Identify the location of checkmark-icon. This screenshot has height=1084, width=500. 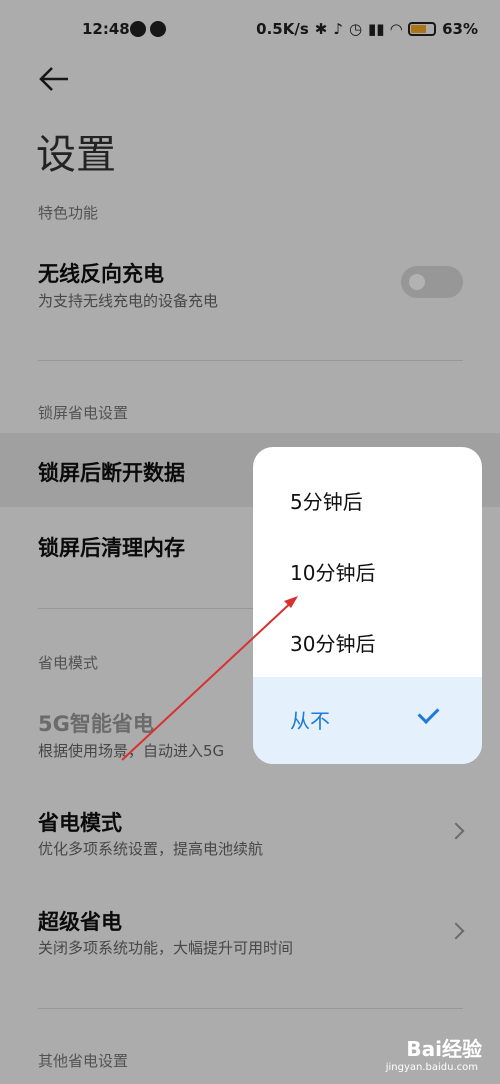
(428, 713).